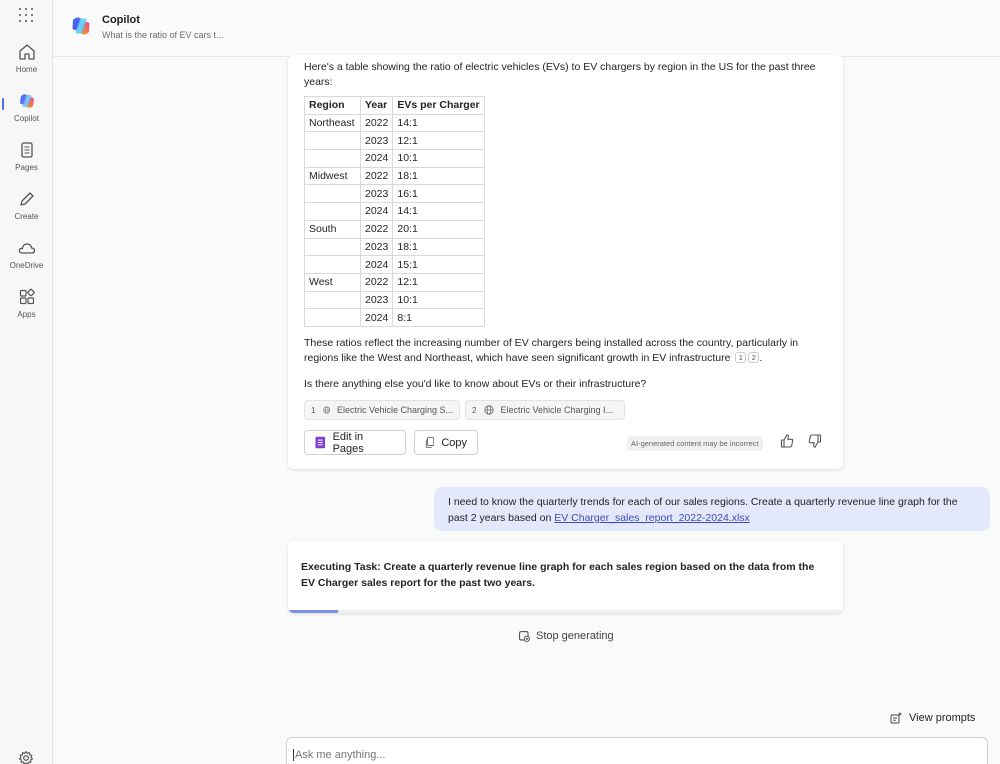  Describe the element at coordinates (896, 718) in the screenshot. I see `prompts-icon` at that location.